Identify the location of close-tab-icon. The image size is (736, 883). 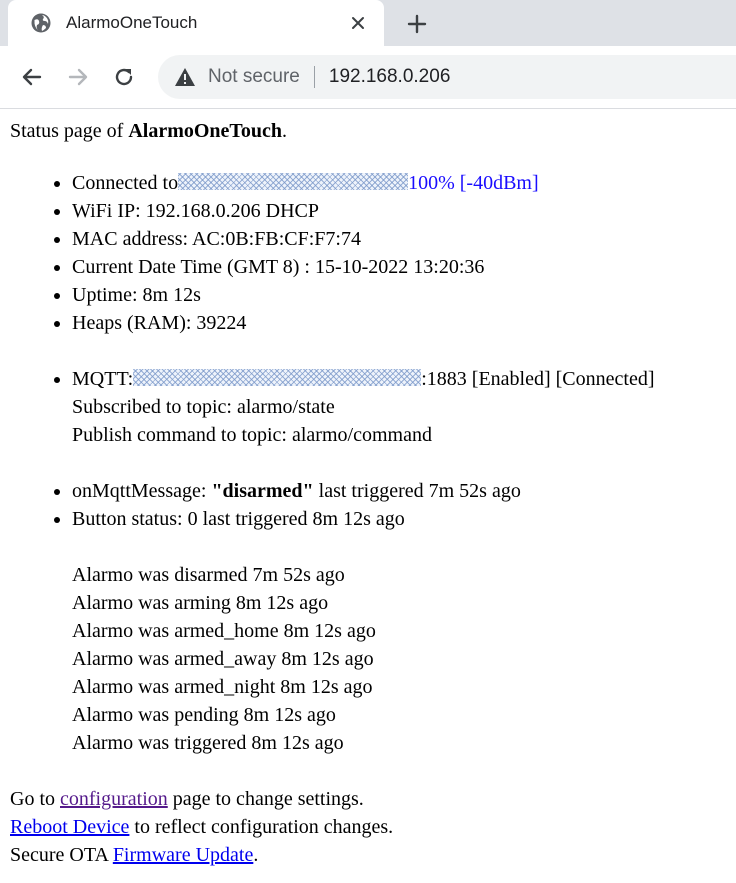
(358, 23).